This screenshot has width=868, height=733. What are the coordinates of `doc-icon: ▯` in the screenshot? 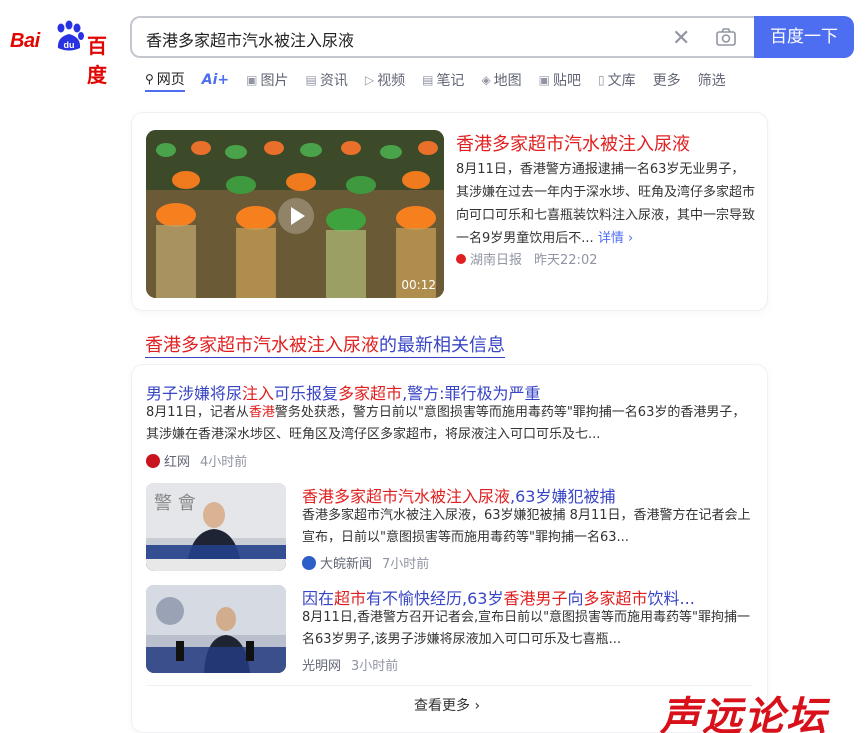 It's located at (601, 80).